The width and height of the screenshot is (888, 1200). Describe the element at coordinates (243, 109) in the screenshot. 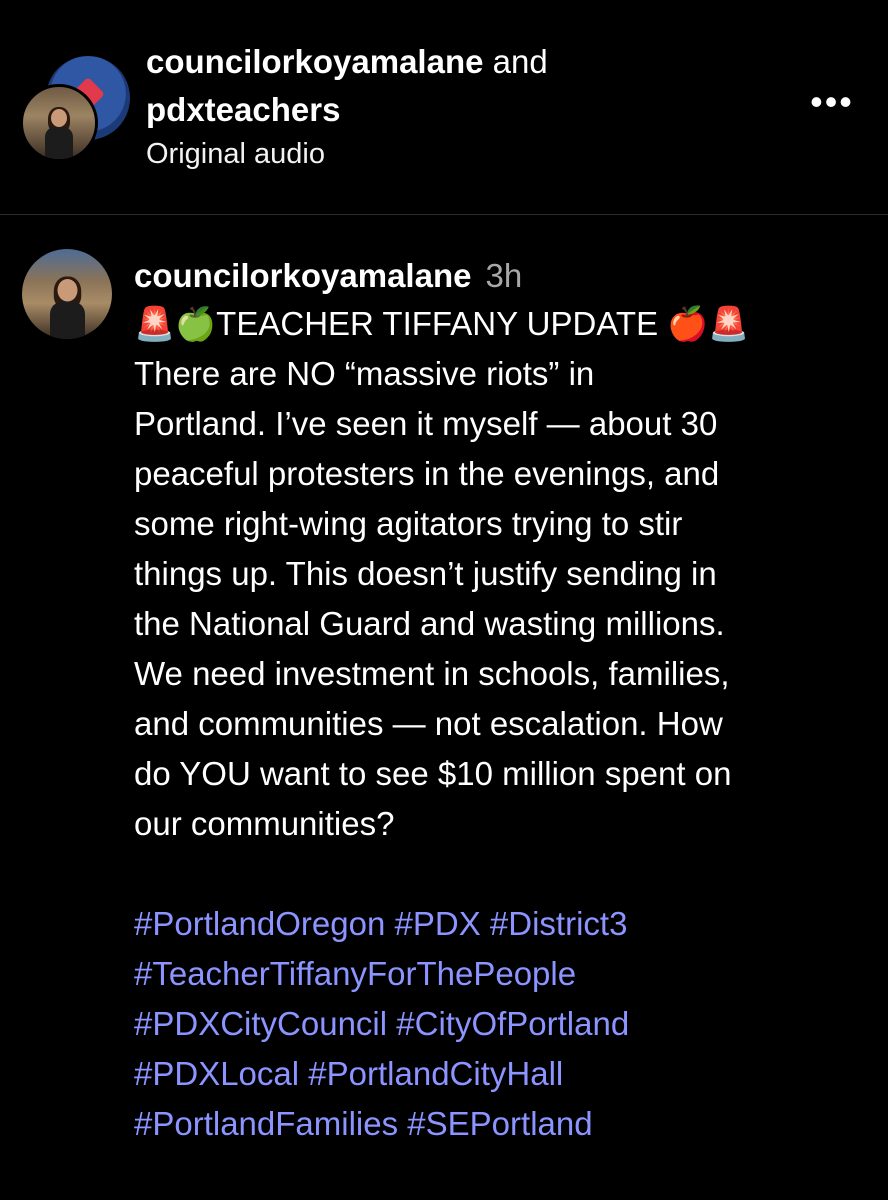

I see `author2-link: pdxteachers` at that location.